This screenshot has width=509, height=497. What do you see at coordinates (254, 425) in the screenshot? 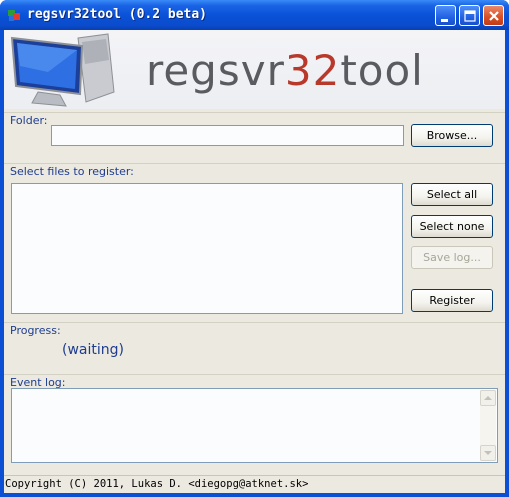
I see `event-log-textarea` at bounding box center [254, 425].